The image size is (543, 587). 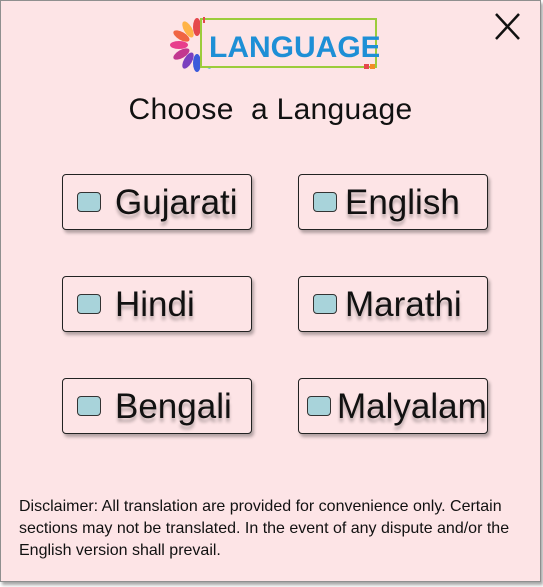 I want to click on mandala-logo-icon: LANGUAGE, so click(x=275, y=44).